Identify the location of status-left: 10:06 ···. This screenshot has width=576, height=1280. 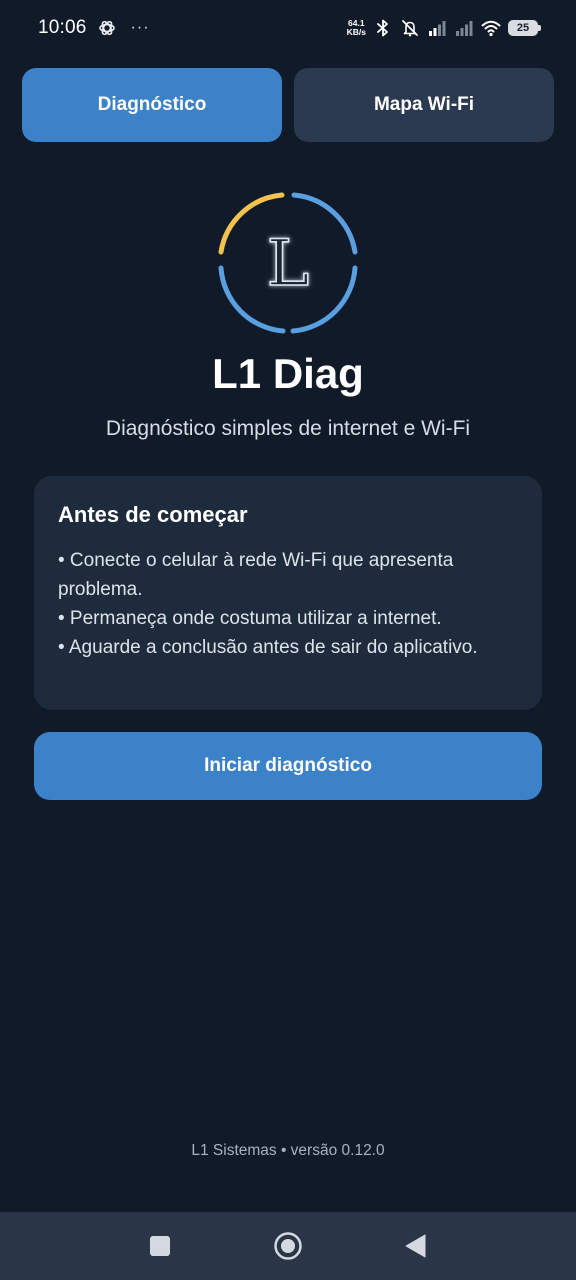
(94, 28).